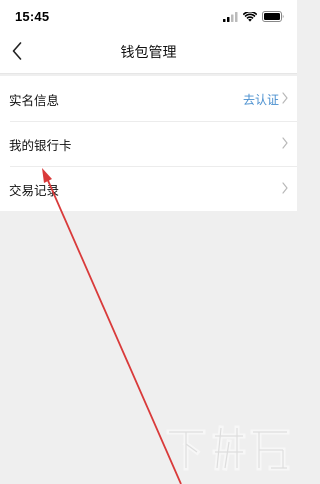 This screenshot has width=320, height=484. Describe the element at coordinates (250, 17) in the screenshot. I see `wifi-icon` at that location.